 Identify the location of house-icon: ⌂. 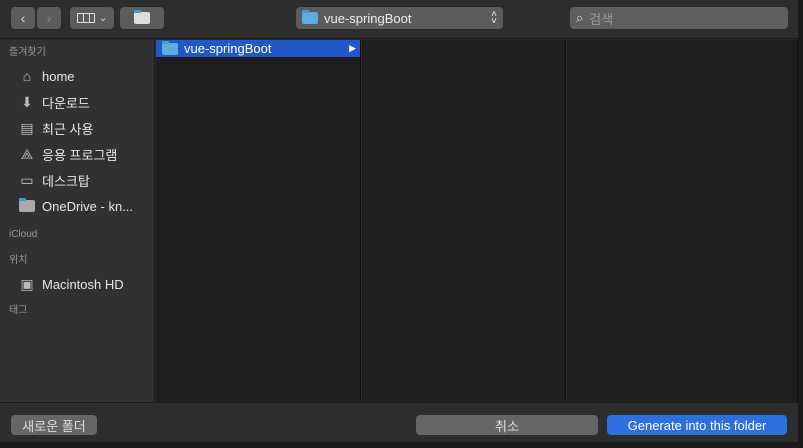
(27, 76).